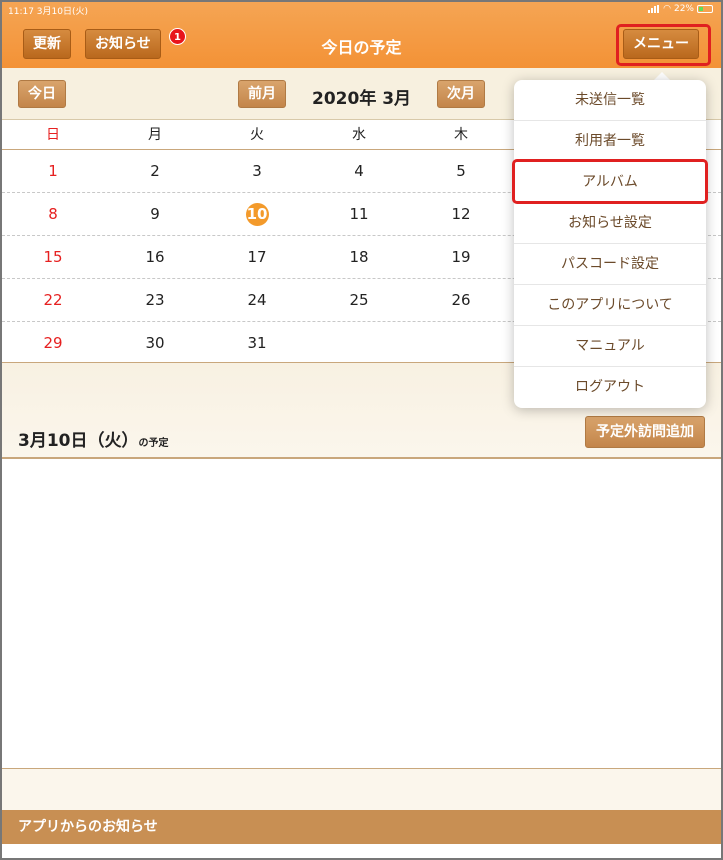 This screenshot has height=860, width=723. Describe the element at coordinates (359, 257) in the screenshot. I see `calendar-day: 18` at that location.